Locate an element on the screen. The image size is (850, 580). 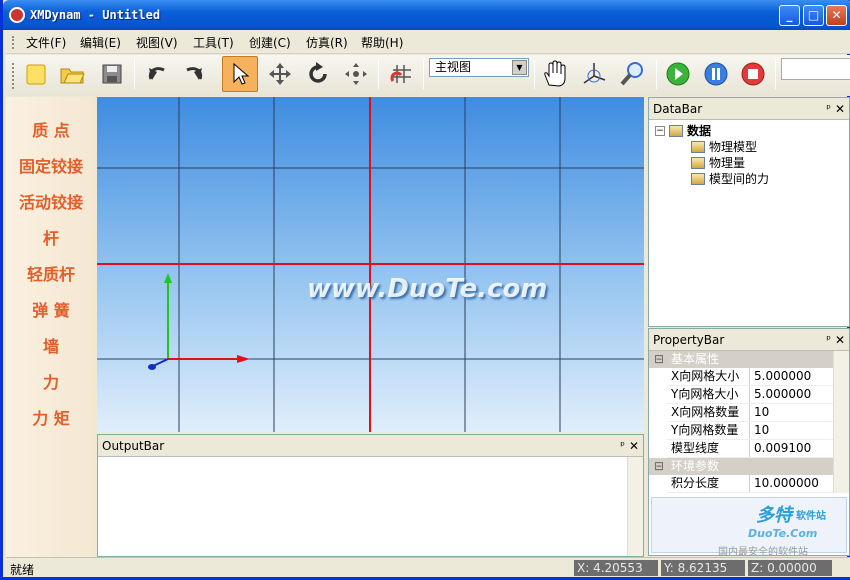
logo-tagline: 国内最安全的软件站 is located at coordinates (763, 552).